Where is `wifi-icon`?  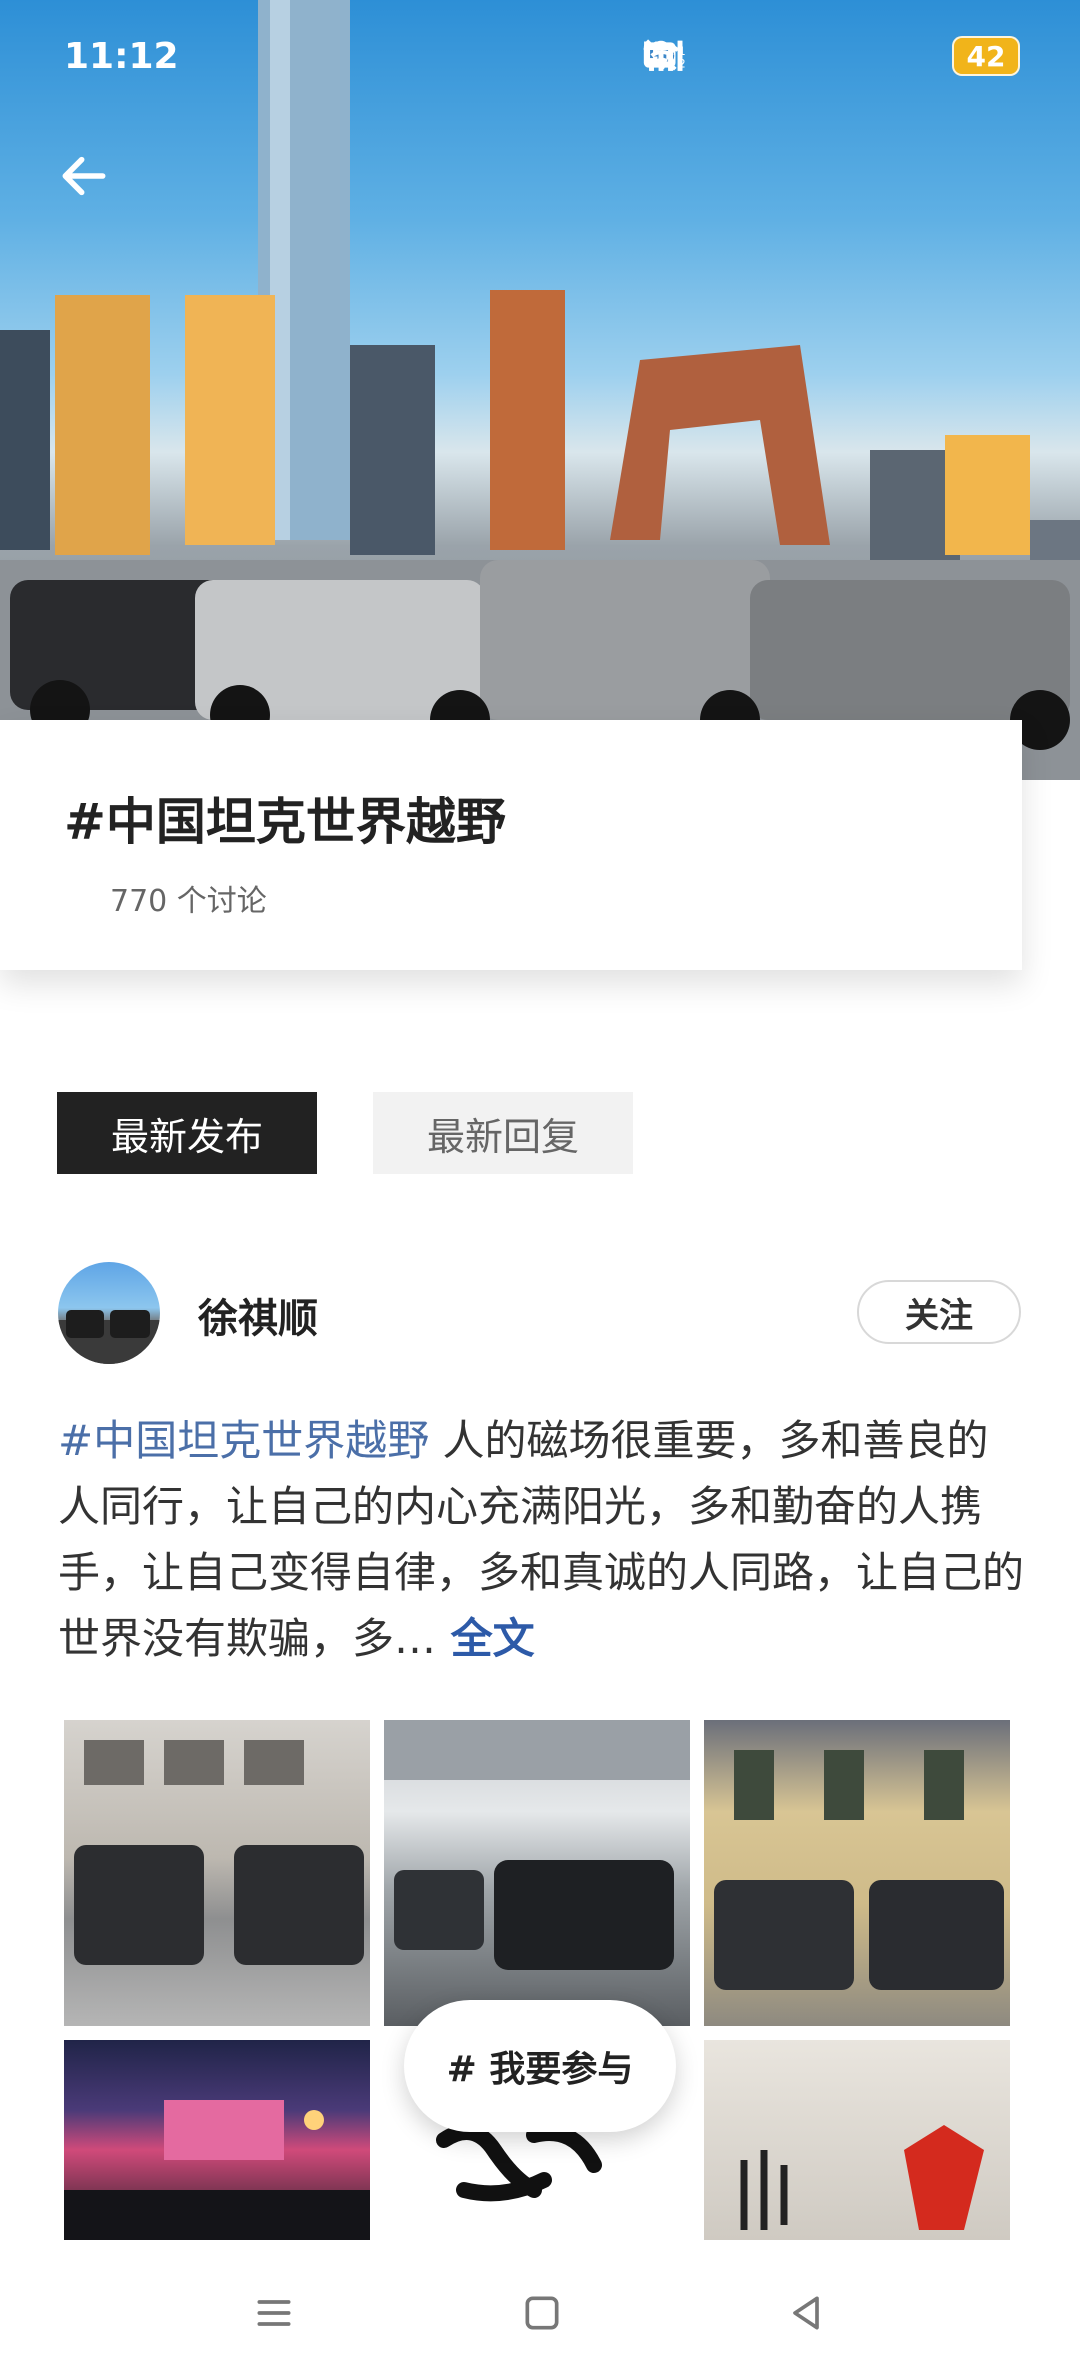 wifi-icon is located at coordinates (725, 56).